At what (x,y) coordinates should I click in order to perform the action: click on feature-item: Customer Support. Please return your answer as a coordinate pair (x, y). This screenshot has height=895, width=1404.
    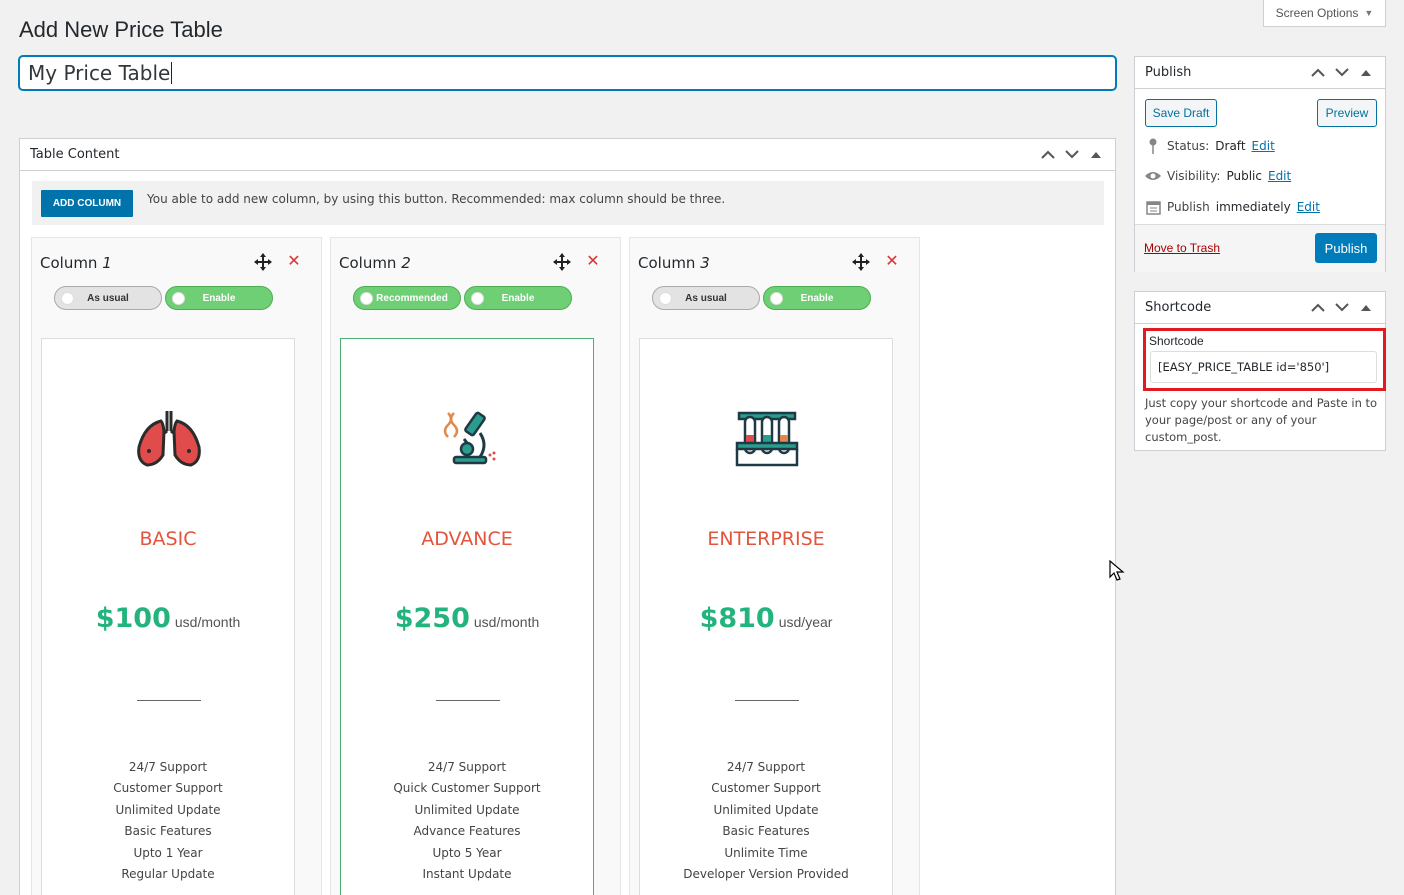
    Looking at the image, I should click on (766, 788).